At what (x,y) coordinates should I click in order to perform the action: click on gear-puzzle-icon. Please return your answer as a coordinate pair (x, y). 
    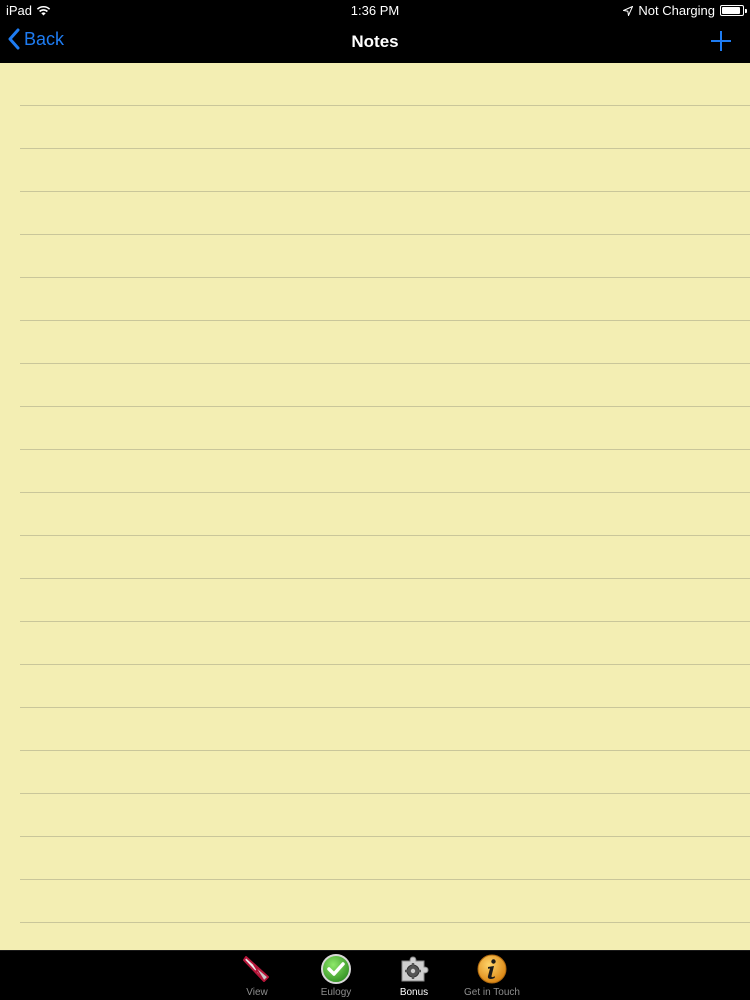
    Looking at the image, I should click on (415, 969).